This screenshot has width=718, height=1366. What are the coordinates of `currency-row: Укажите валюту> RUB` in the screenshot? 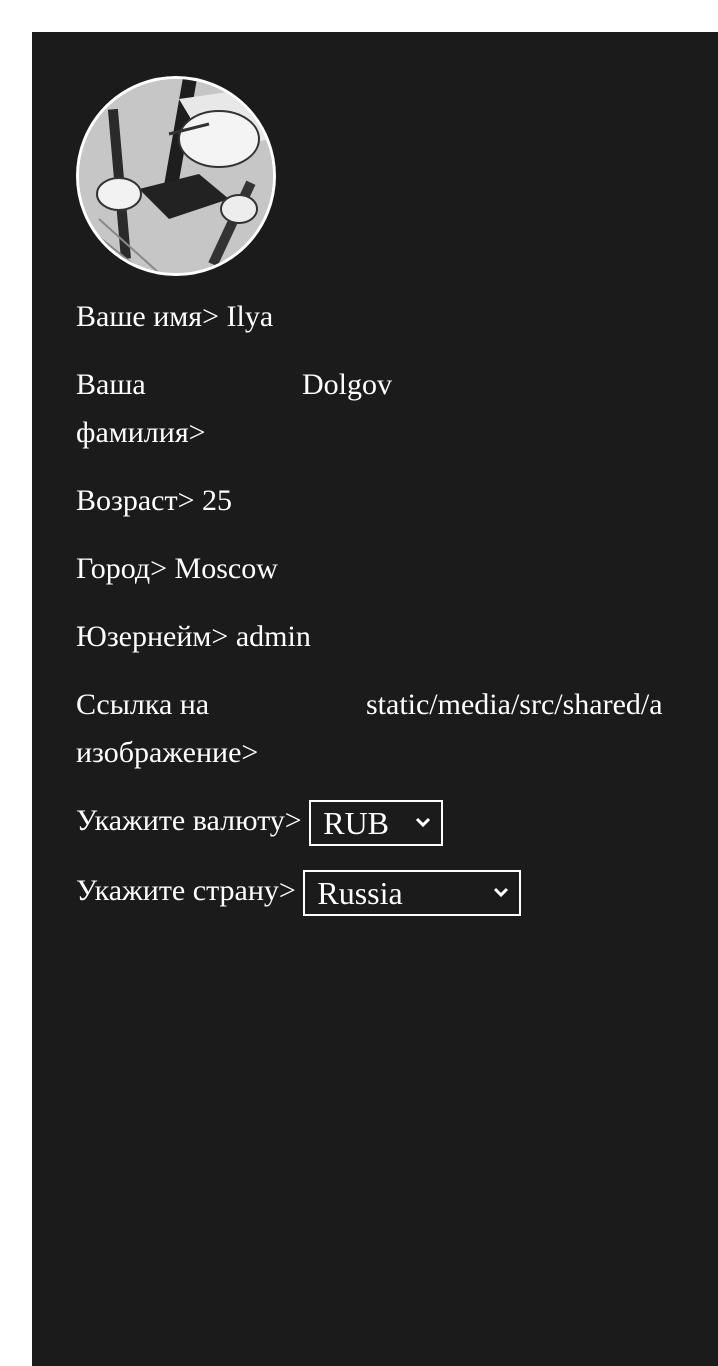 It's located at (260, 822).